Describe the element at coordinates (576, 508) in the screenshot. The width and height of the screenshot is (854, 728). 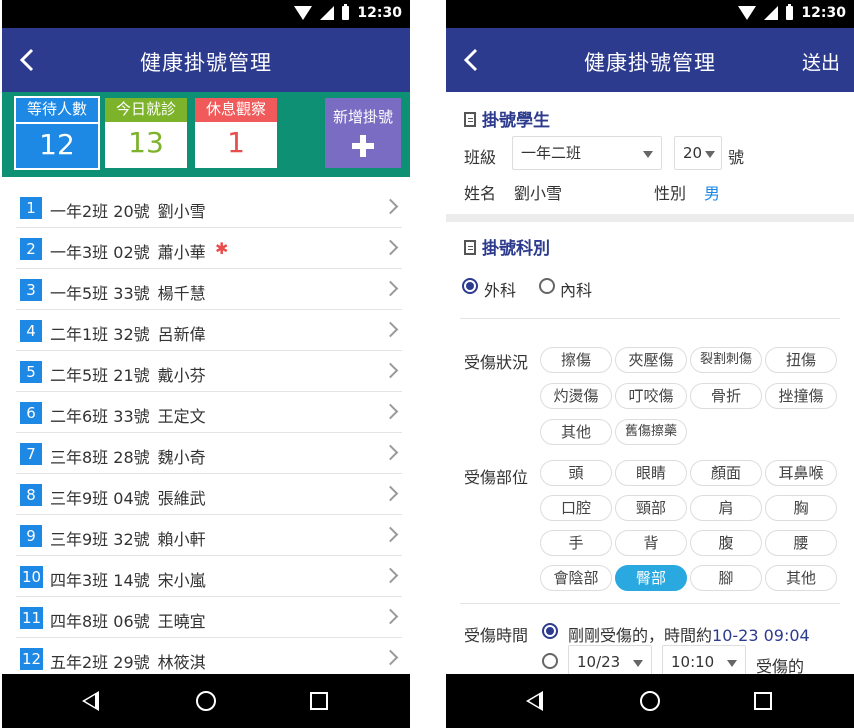
I see `injury-part-chip: 口腔` at that location.